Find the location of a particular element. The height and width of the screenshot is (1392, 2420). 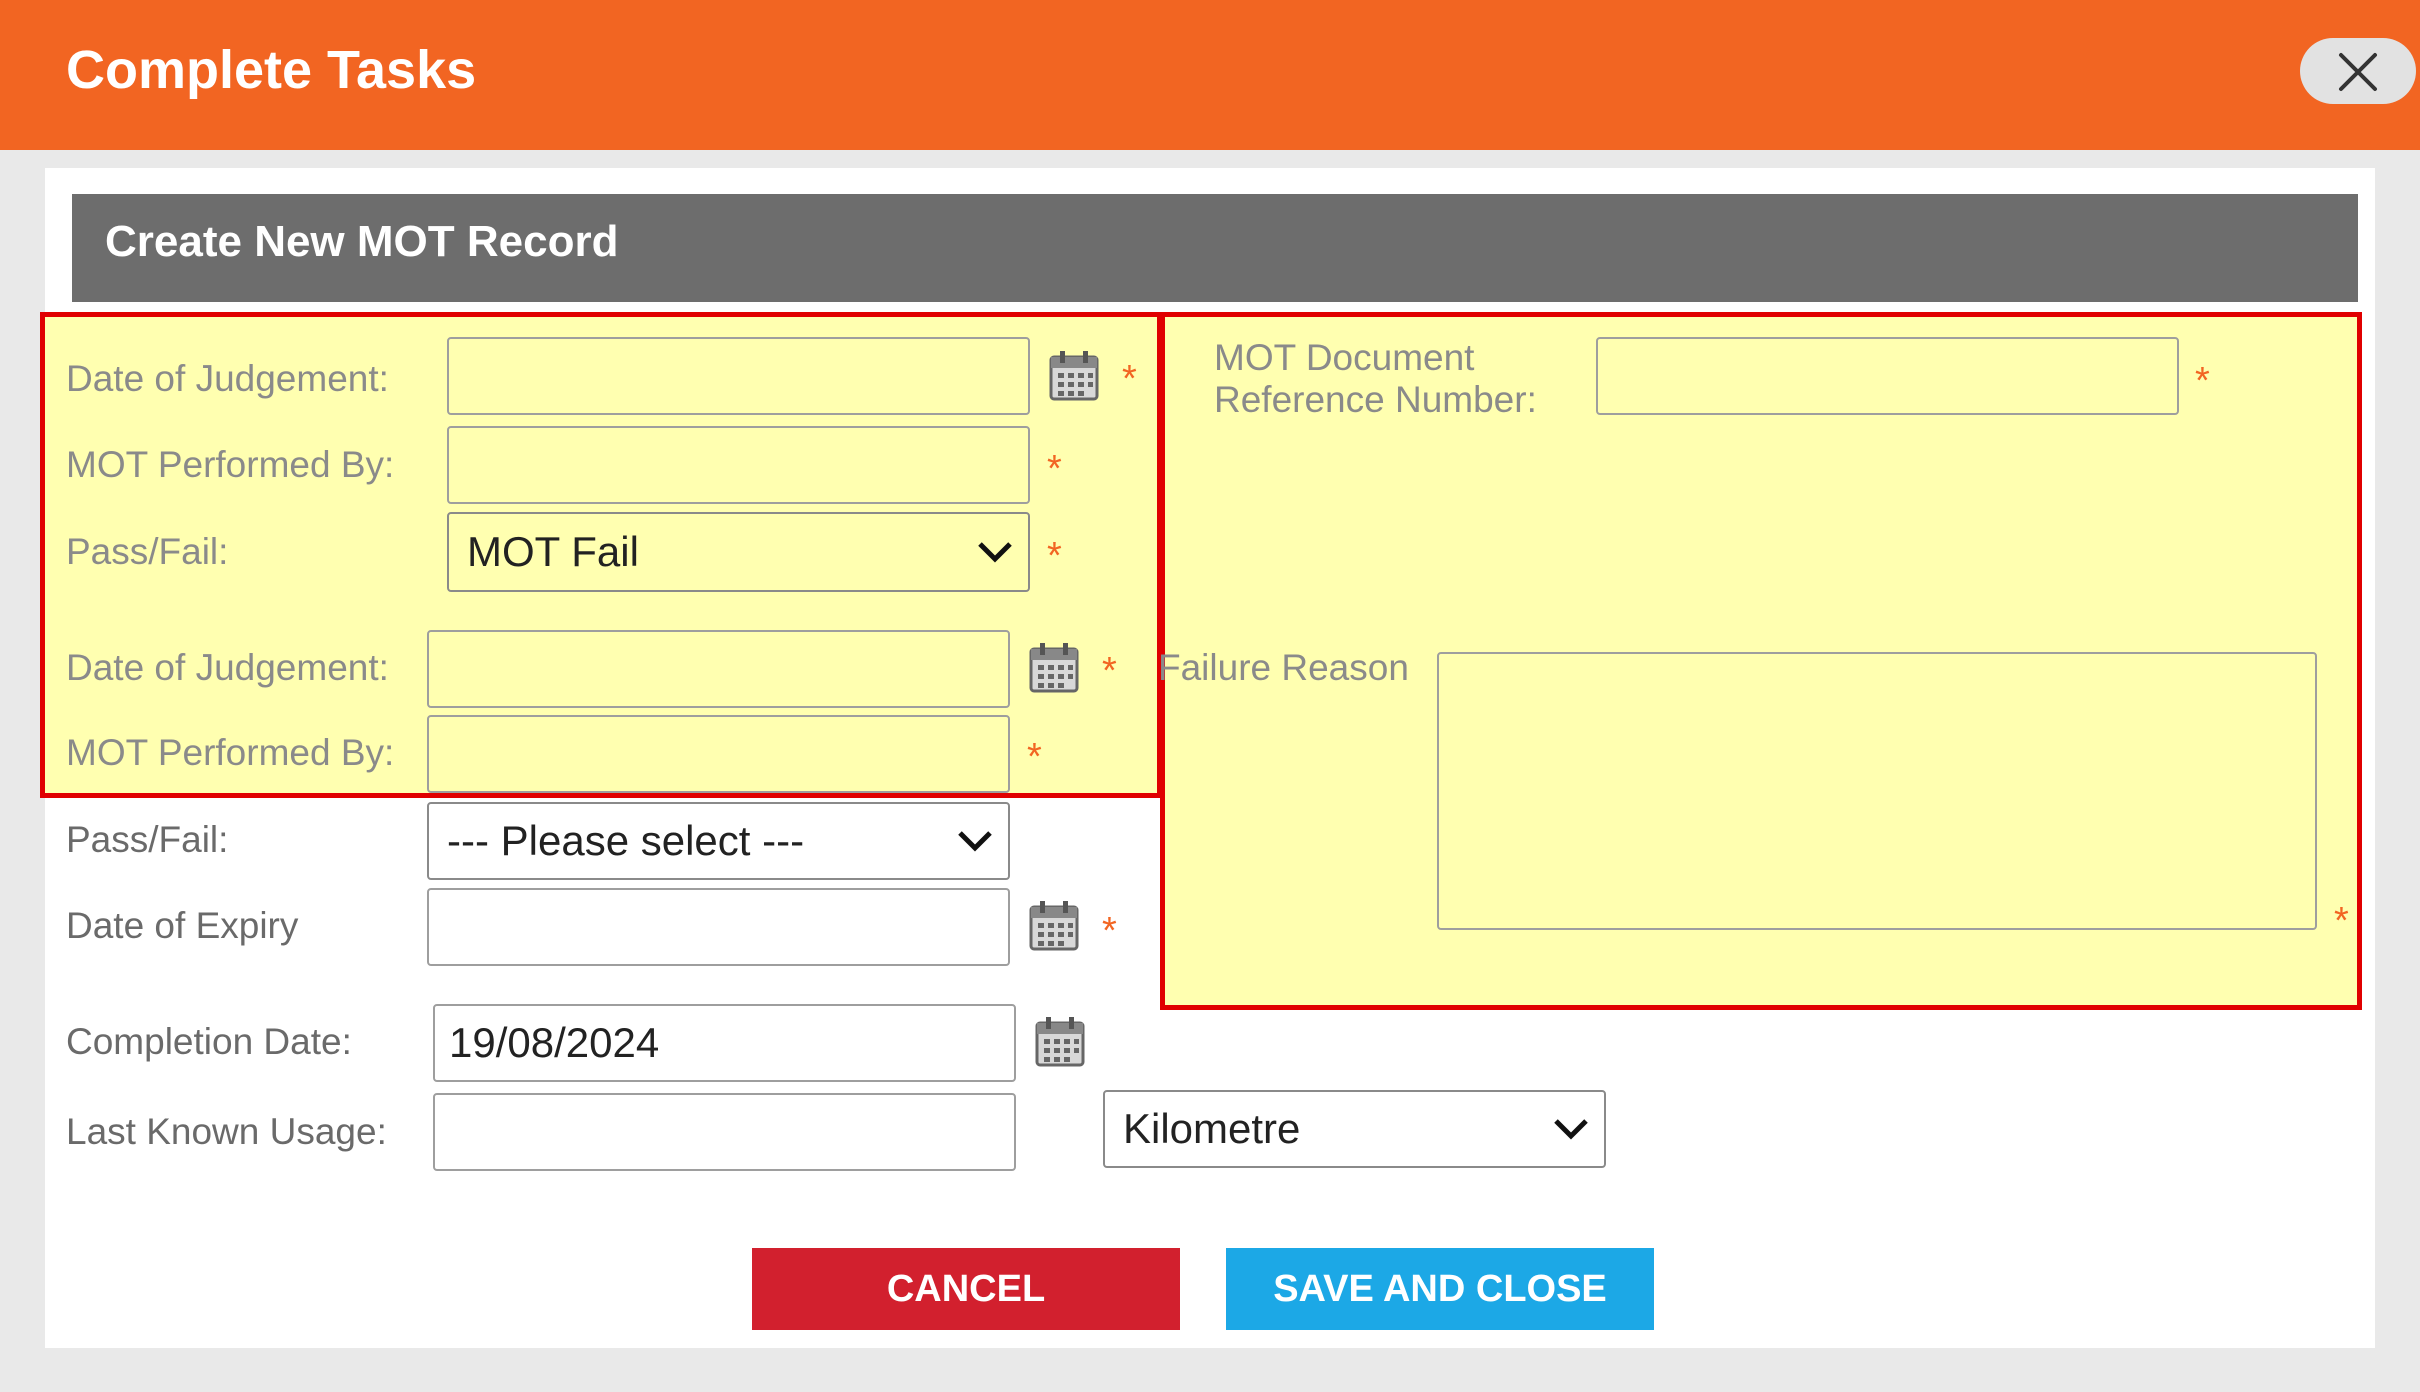

date-of-judgement-input is located at coordinates (738, 376).